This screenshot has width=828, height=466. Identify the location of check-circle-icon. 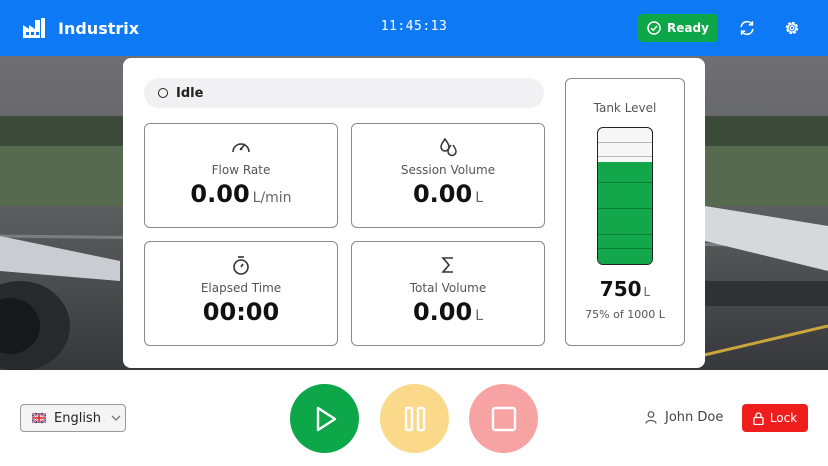
(654, 28).